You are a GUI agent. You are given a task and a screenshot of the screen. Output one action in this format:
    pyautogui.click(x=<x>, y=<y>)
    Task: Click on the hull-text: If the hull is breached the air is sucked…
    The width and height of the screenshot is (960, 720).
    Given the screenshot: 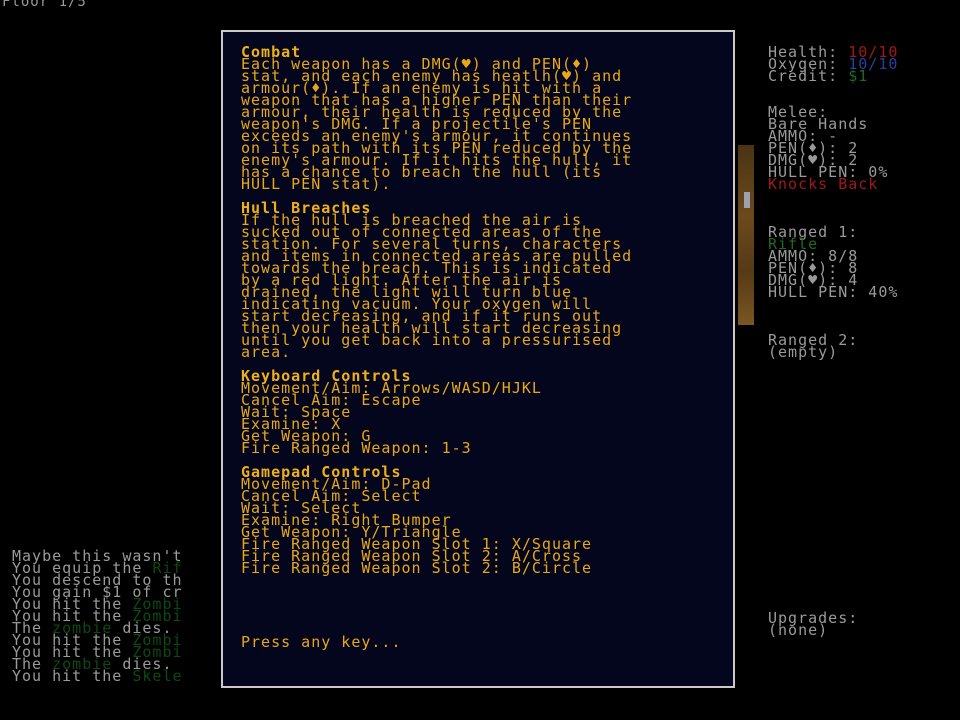 What is the action you would take?
    pyautogui.click(x=480, y=286)
    